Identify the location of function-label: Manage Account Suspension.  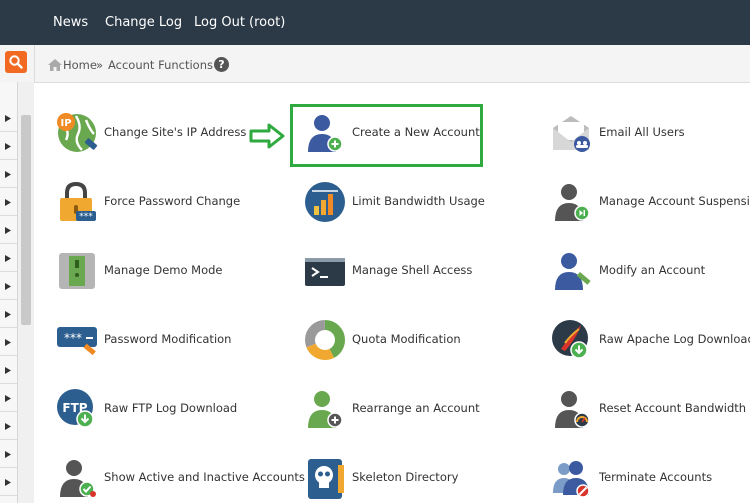
(674, 201).